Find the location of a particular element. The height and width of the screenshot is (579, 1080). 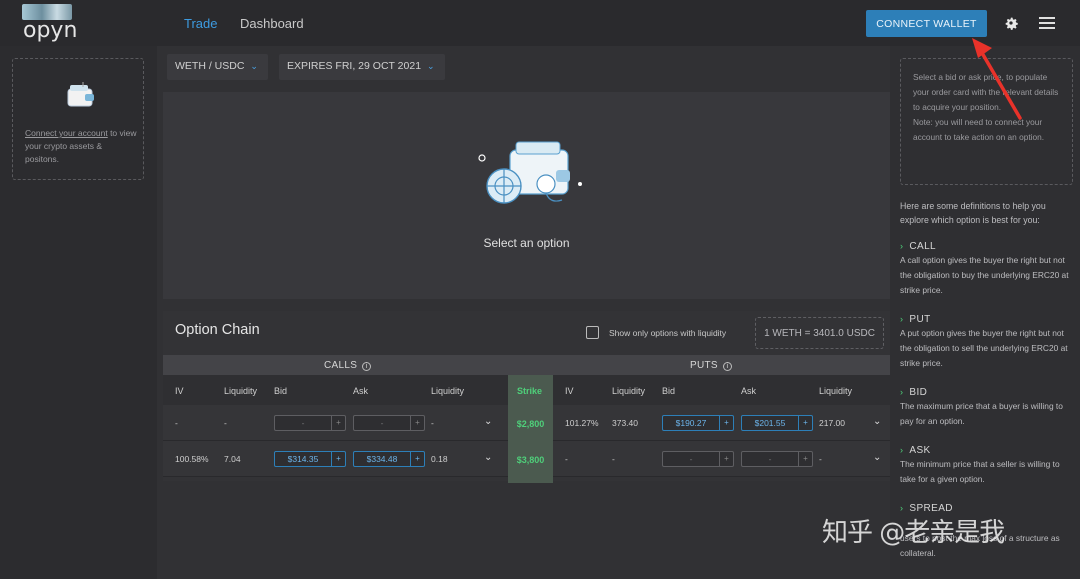

calls-header: CALLS i is located at coordinates (348, 365).